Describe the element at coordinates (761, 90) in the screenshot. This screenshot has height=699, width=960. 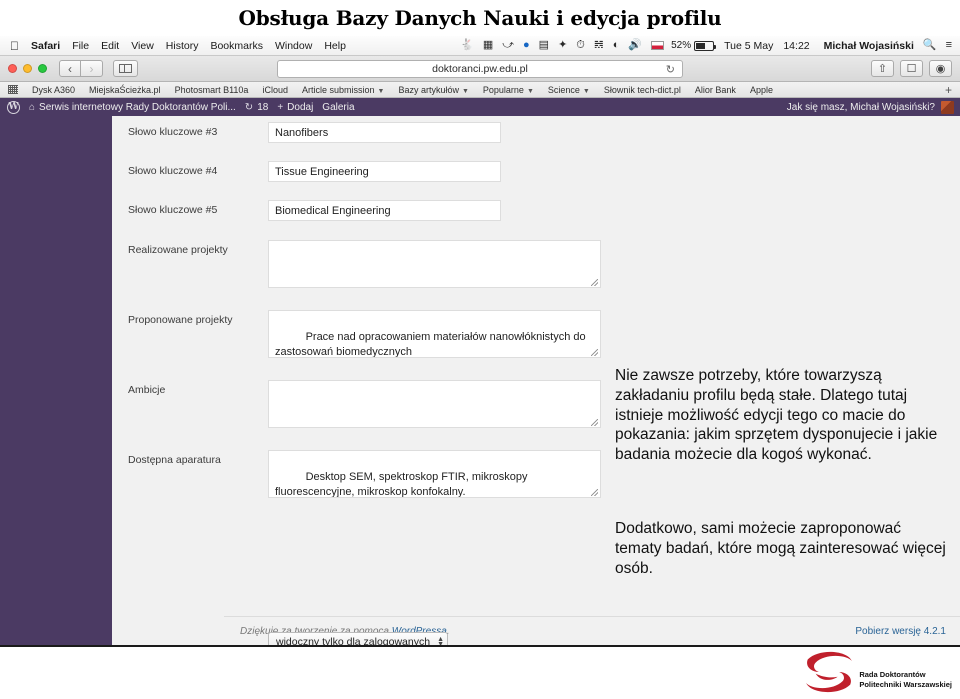
I see `bookmark-apple: Apple` at that location.